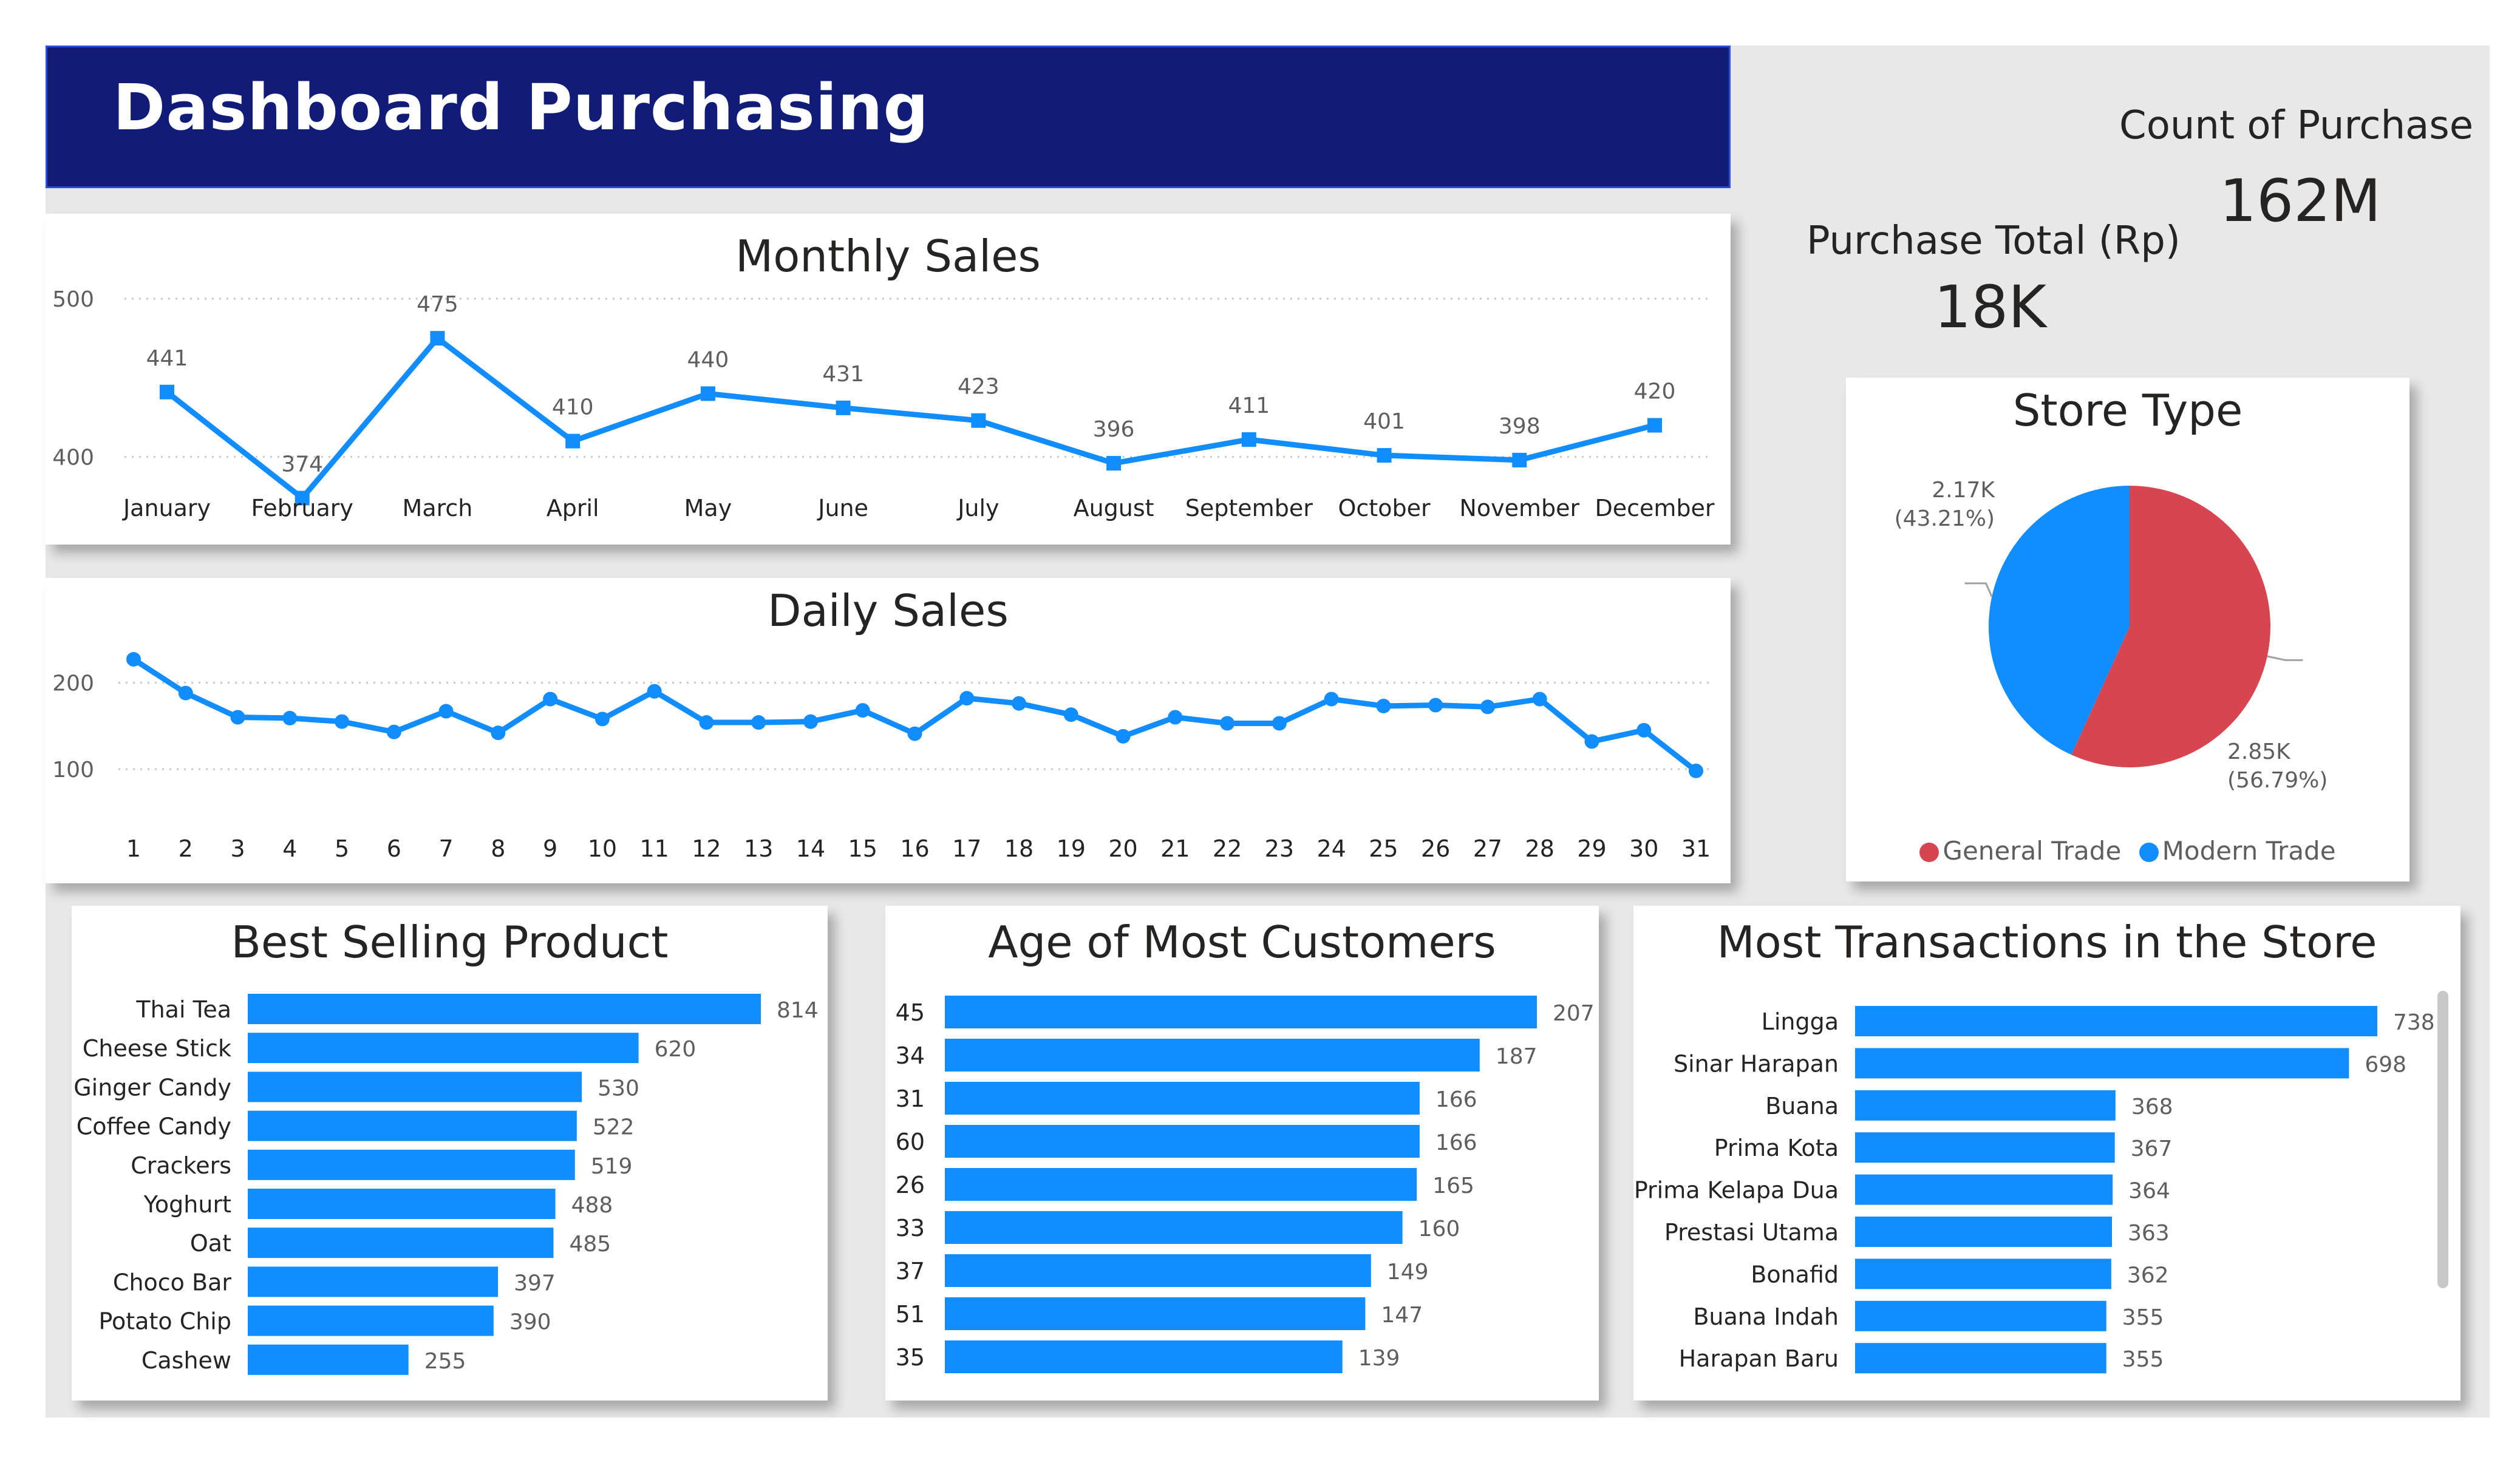  I want to click on data-label: 398, so click(1520, 426).